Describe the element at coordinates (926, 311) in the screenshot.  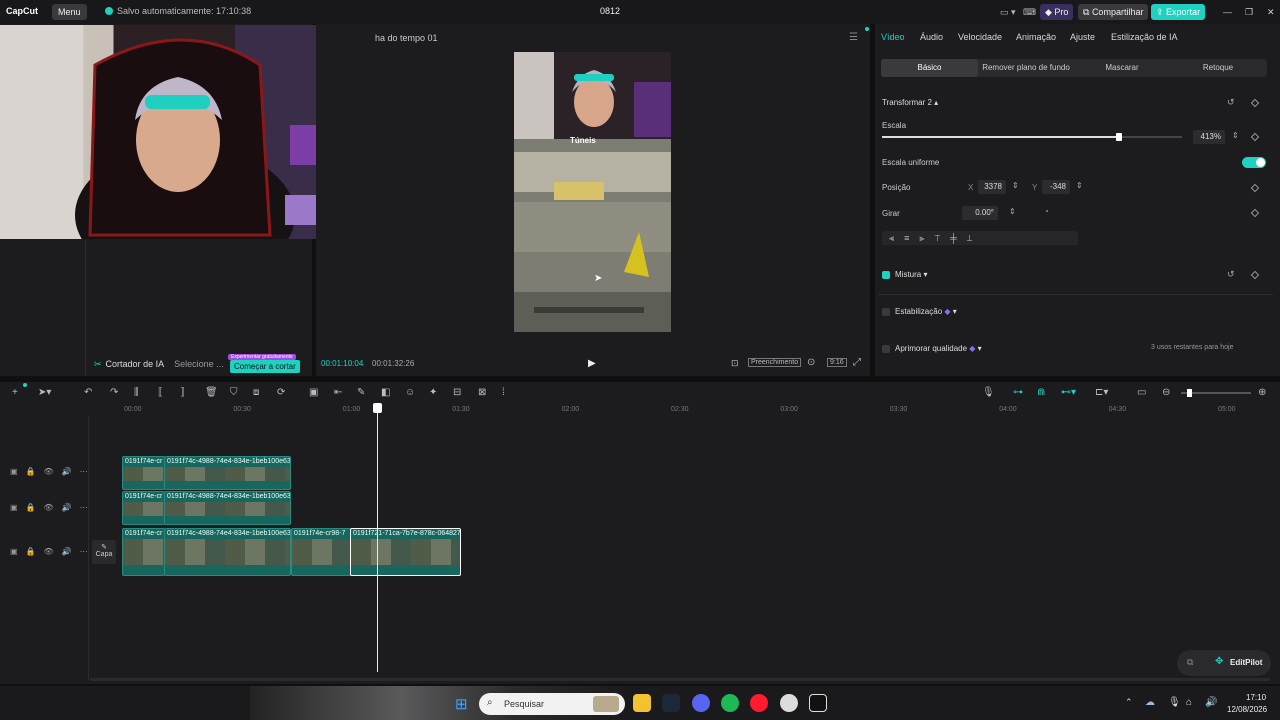
I see `stabilize-label: Estabilização ◆ ▾` at that location.